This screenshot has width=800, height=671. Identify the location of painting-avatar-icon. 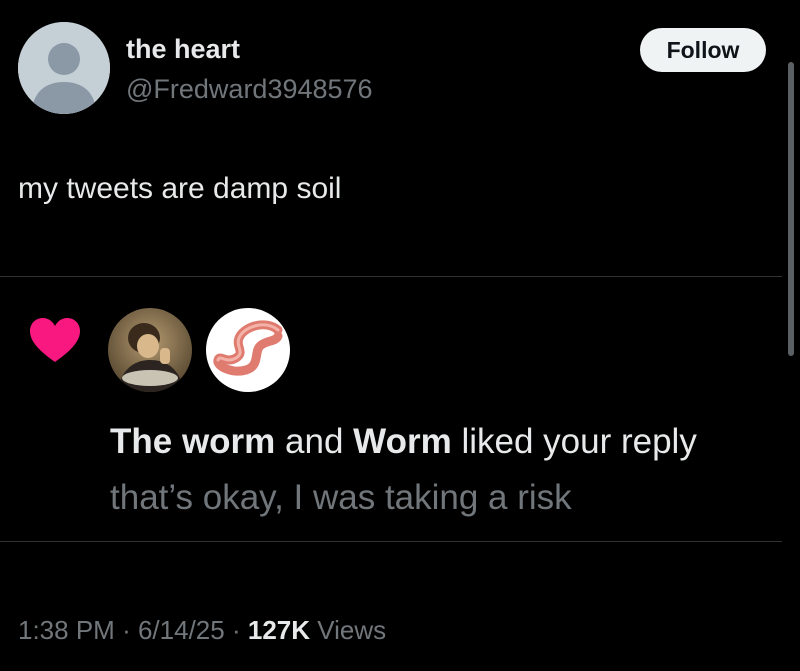
(150, 350).